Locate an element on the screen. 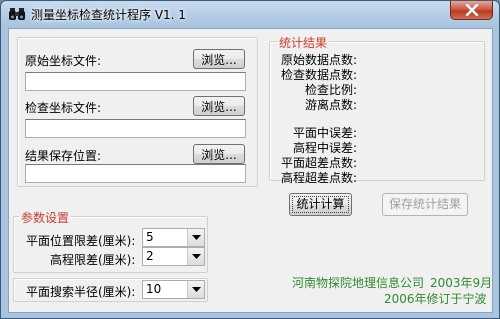  footer-org: 河南物探院地理信息公司 is located at coordinates (358, 283).